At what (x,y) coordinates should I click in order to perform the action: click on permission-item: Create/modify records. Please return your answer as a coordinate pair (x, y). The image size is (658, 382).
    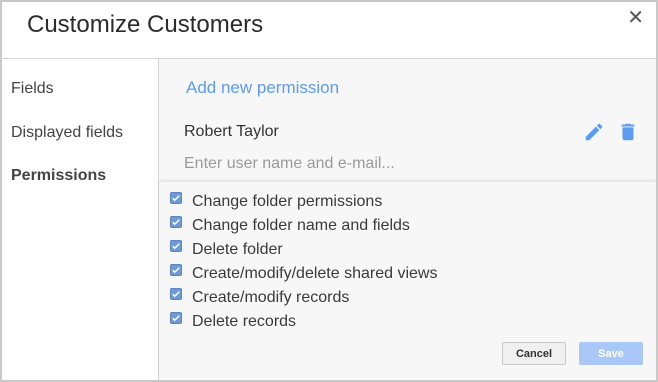
    Looking at the image, I should click on (380, 298).